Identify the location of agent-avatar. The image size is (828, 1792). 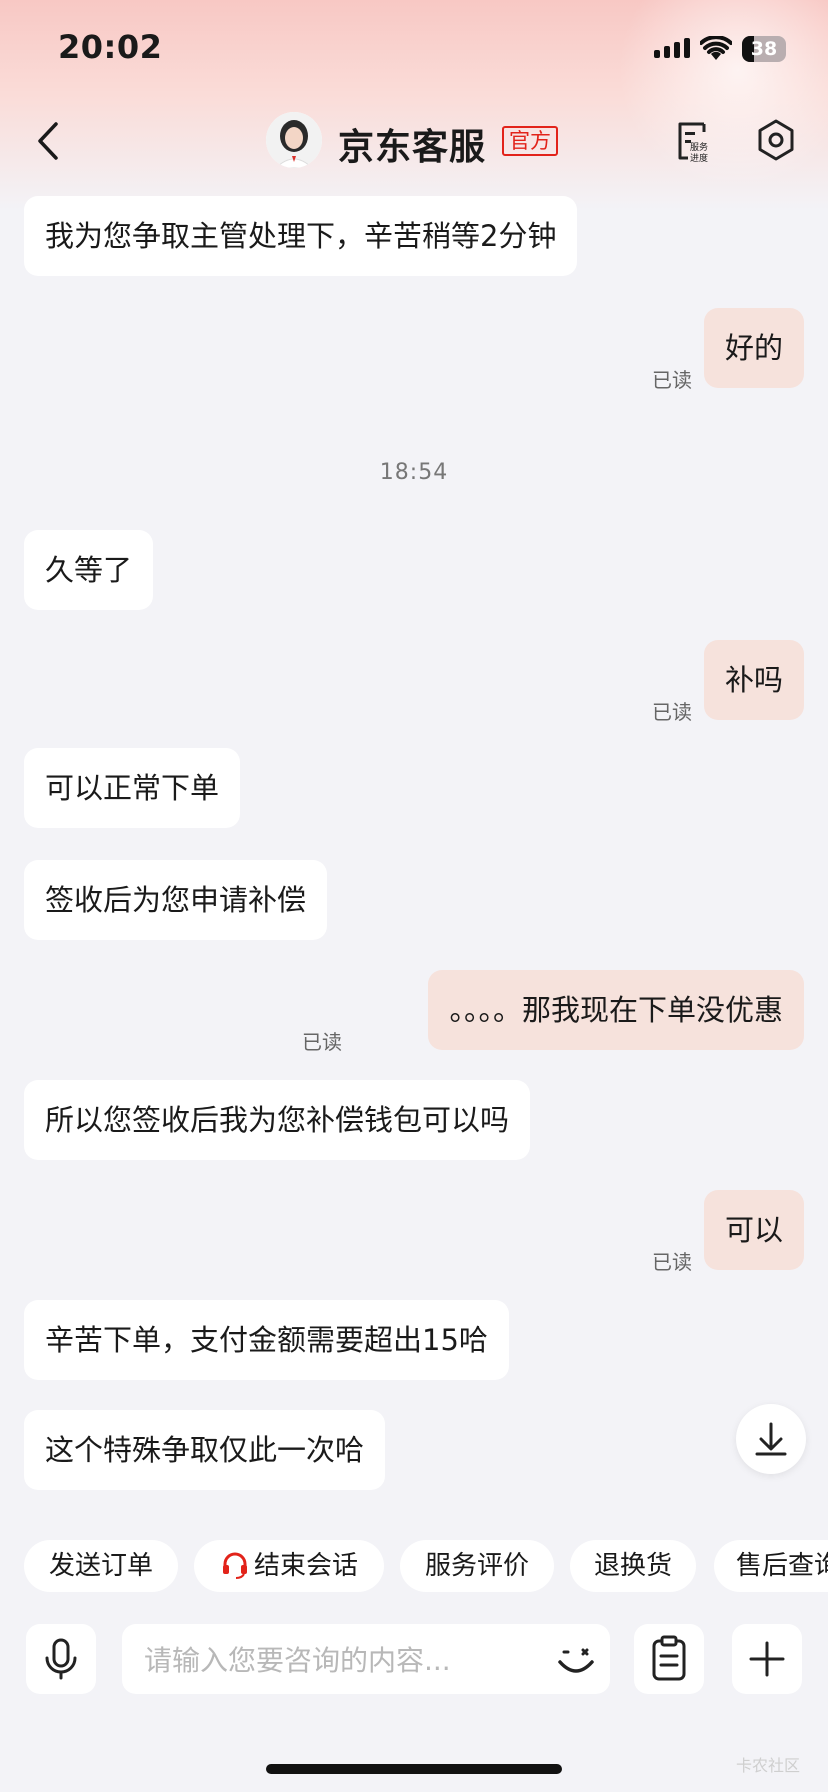
(294, 140).